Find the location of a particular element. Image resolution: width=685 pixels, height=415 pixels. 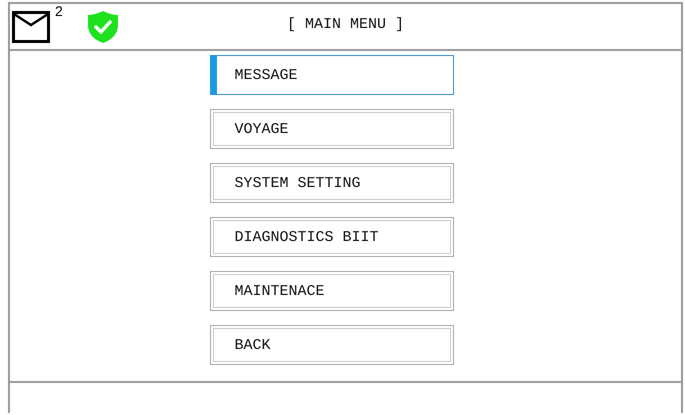

unread-count: 2 is located at coordinates (59, 10).